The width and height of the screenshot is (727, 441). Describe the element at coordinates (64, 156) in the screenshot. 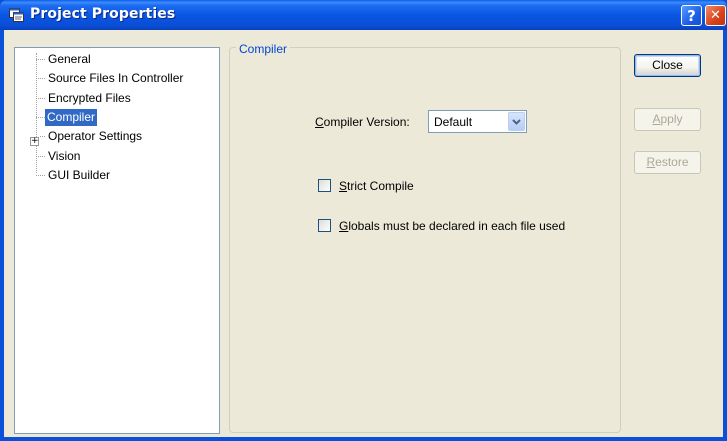

I see `tree-item-vision: Vision` at that location.